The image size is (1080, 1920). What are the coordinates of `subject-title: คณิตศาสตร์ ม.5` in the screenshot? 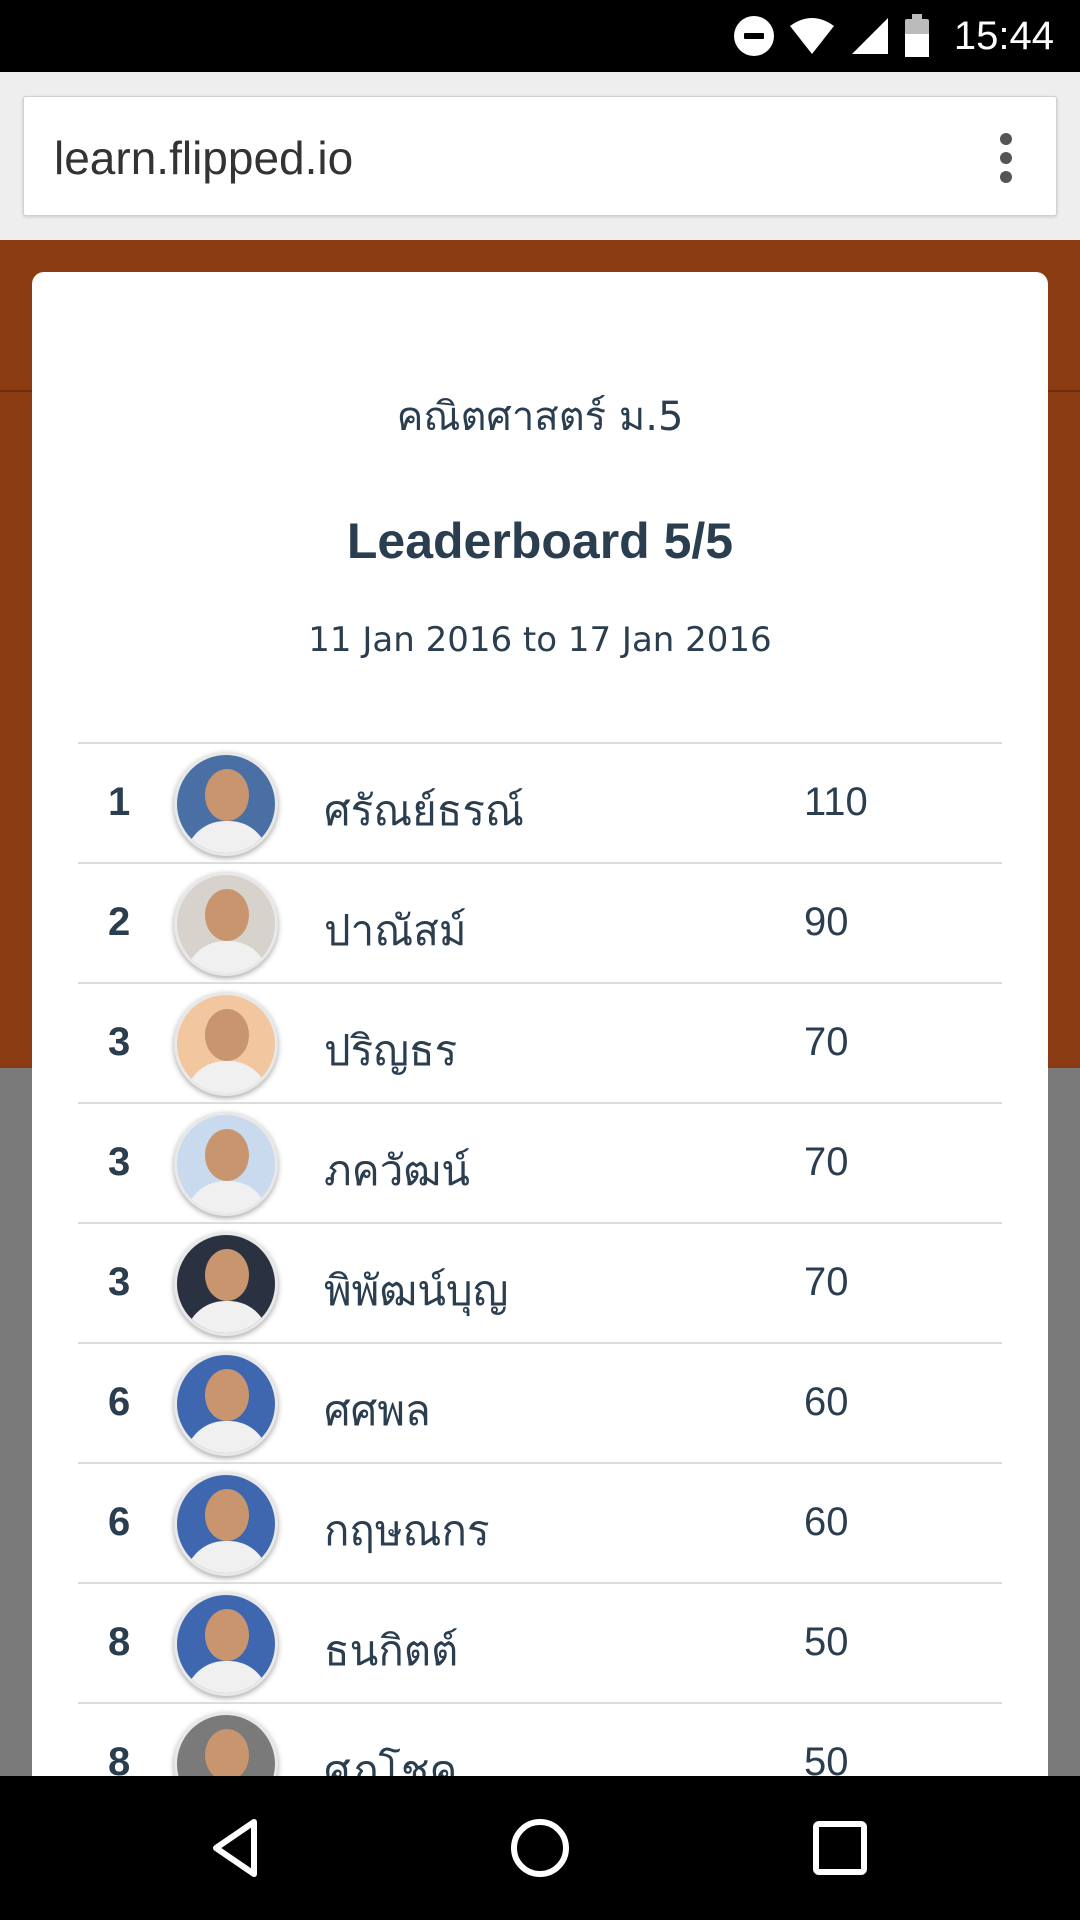 It's located at (540, 417).